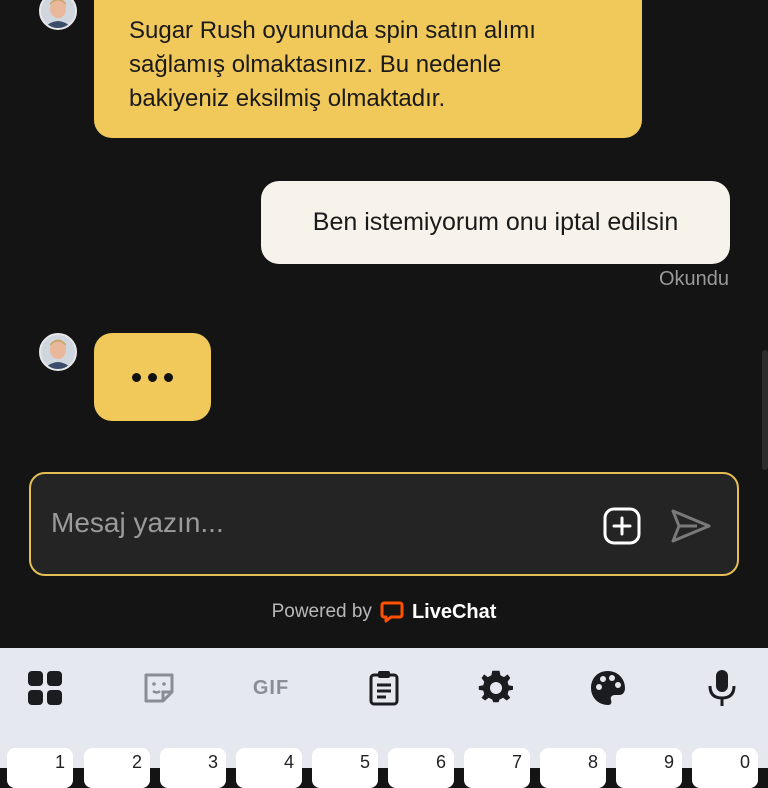 The image size is (768, 788). I want to click on voice-input-button, so click(722, 688).